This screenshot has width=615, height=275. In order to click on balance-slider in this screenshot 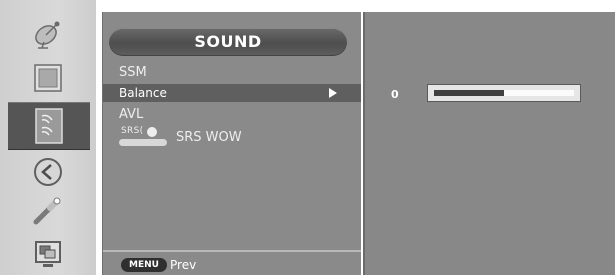, I will do `click(504, 93)`.